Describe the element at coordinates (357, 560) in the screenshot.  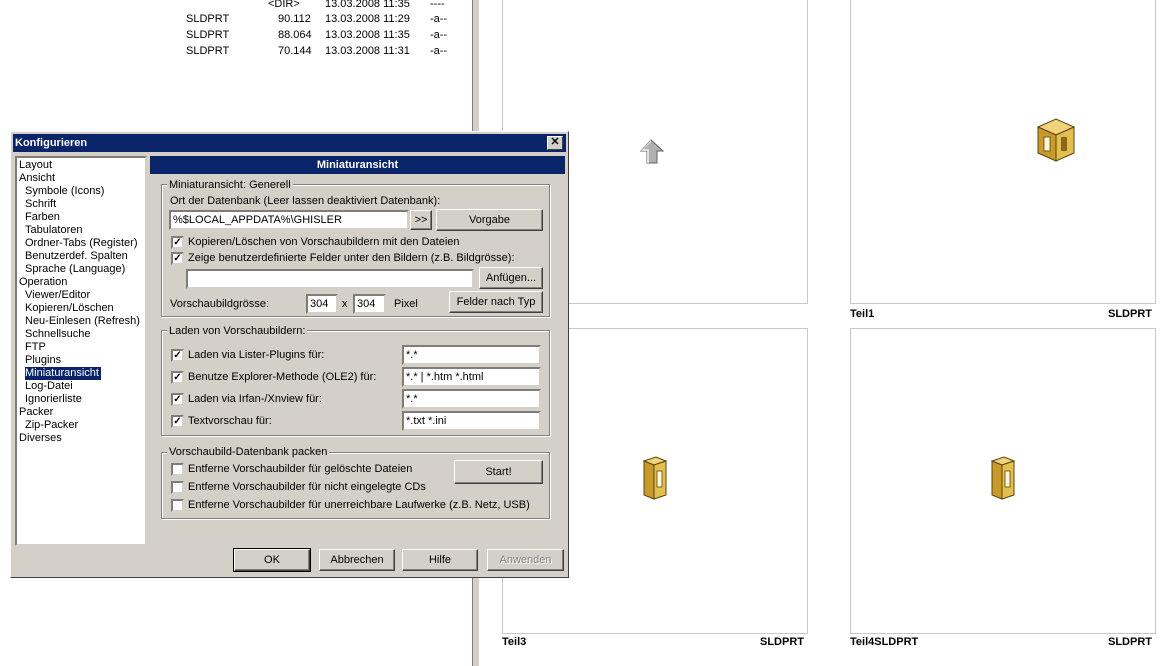
I see `cancel-button: Abbrechen` at that location.